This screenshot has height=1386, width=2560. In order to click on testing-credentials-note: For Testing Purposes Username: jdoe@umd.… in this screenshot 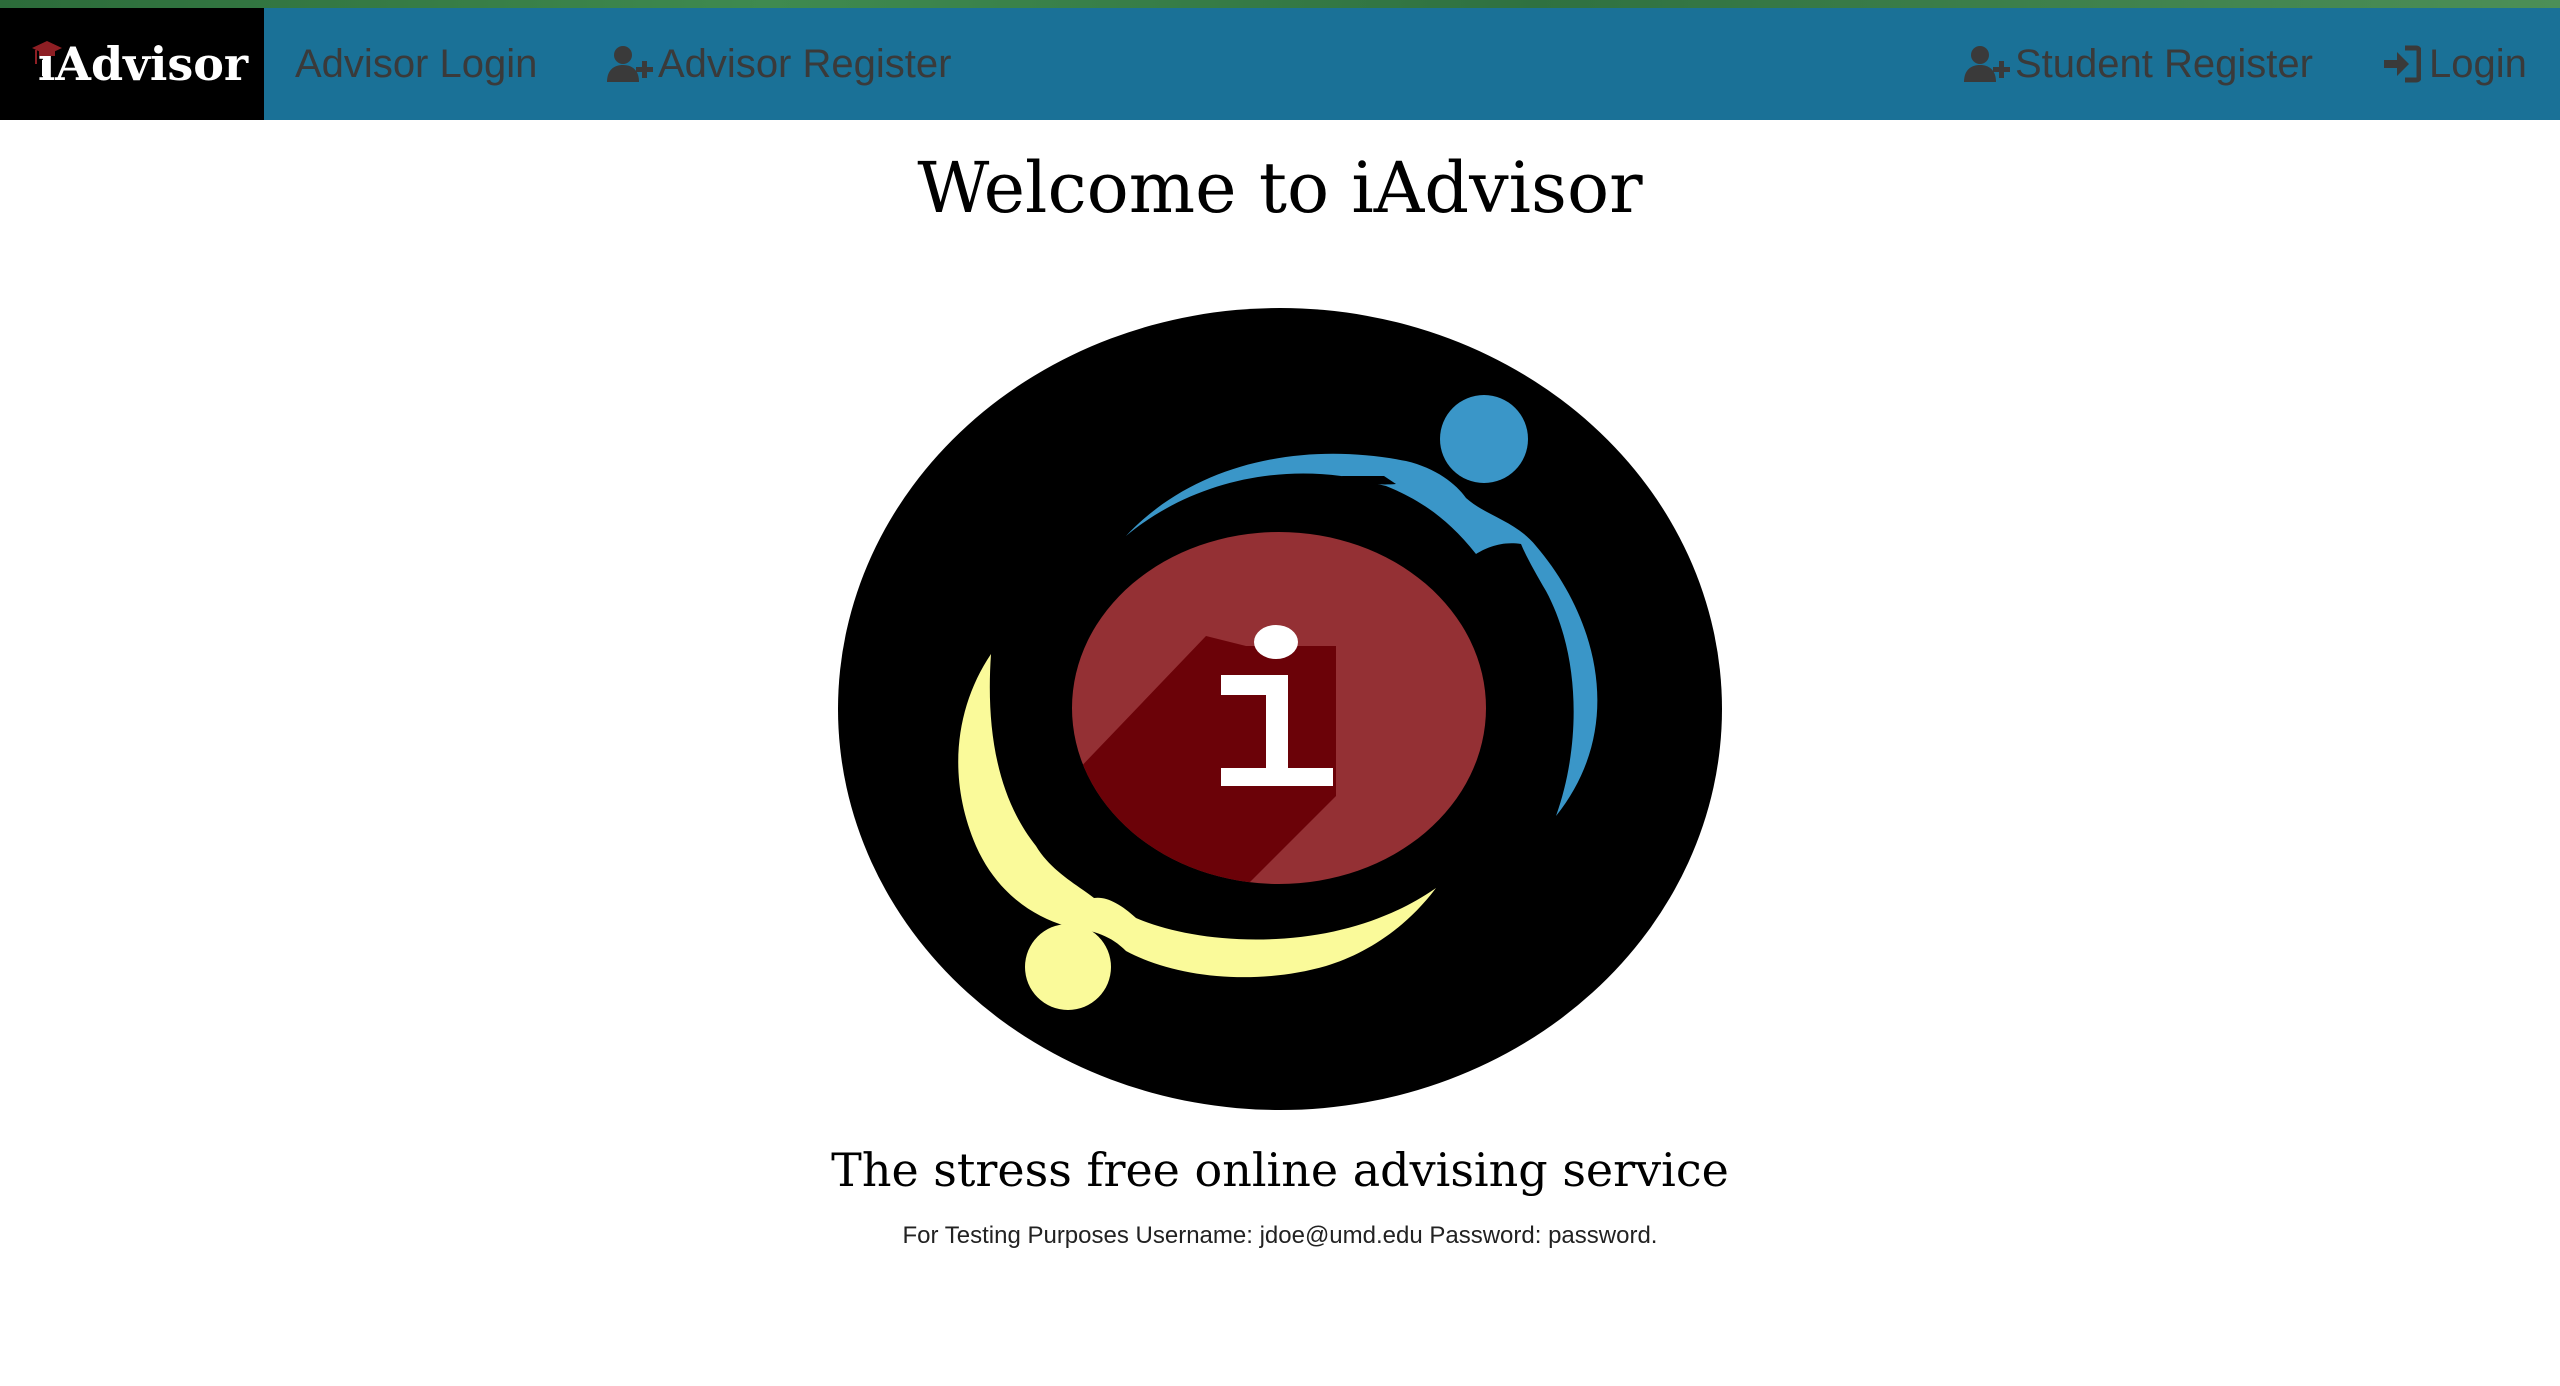, I will do `click(1280, 1235)`.